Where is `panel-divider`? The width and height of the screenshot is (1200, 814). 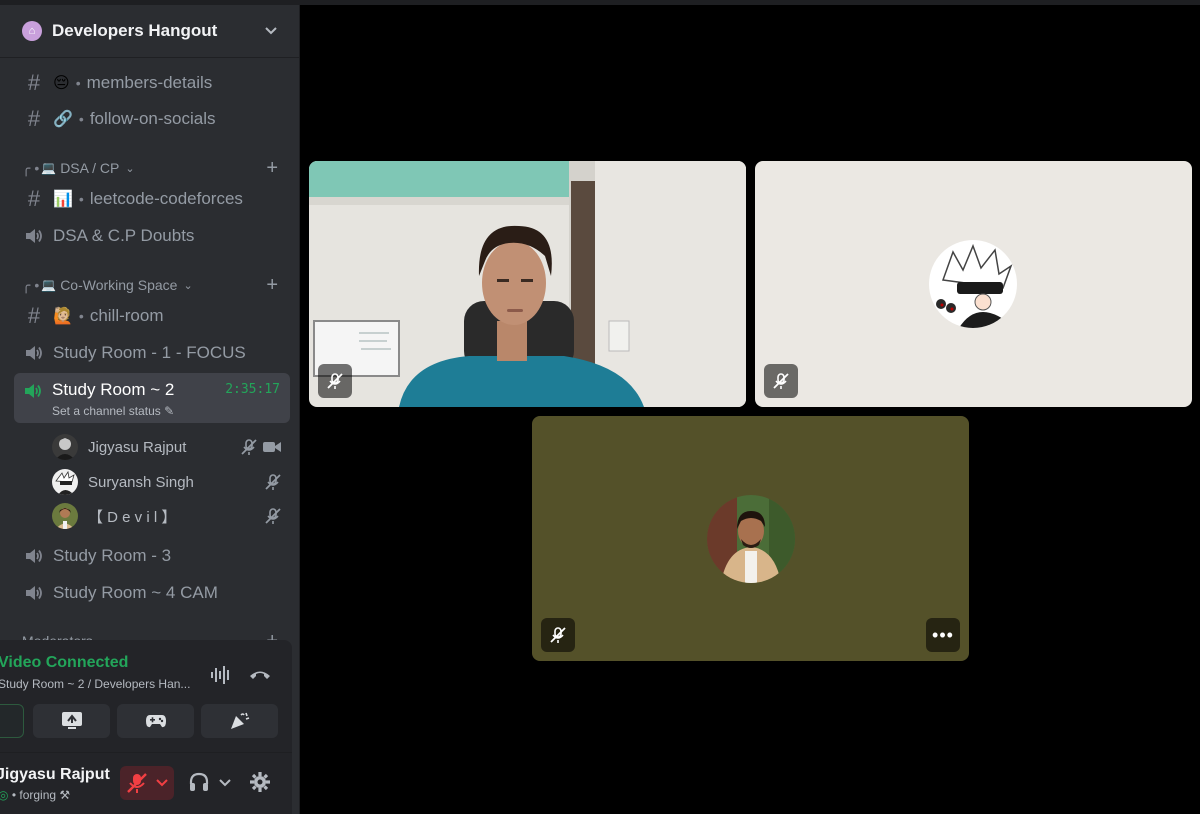
panel-divider is located at coordinates (146, 752).